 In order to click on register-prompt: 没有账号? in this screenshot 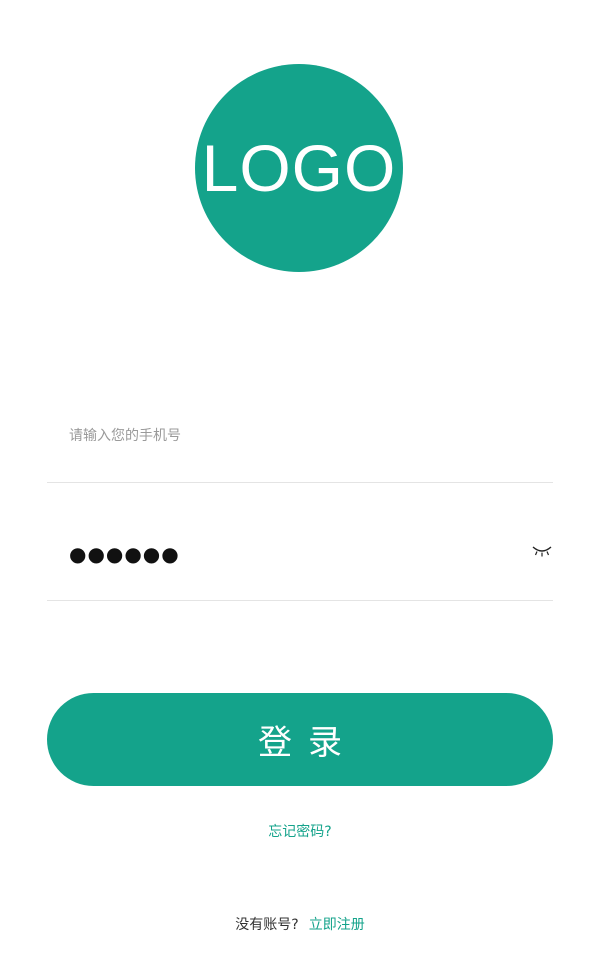, I will do `click(267, 925)`.